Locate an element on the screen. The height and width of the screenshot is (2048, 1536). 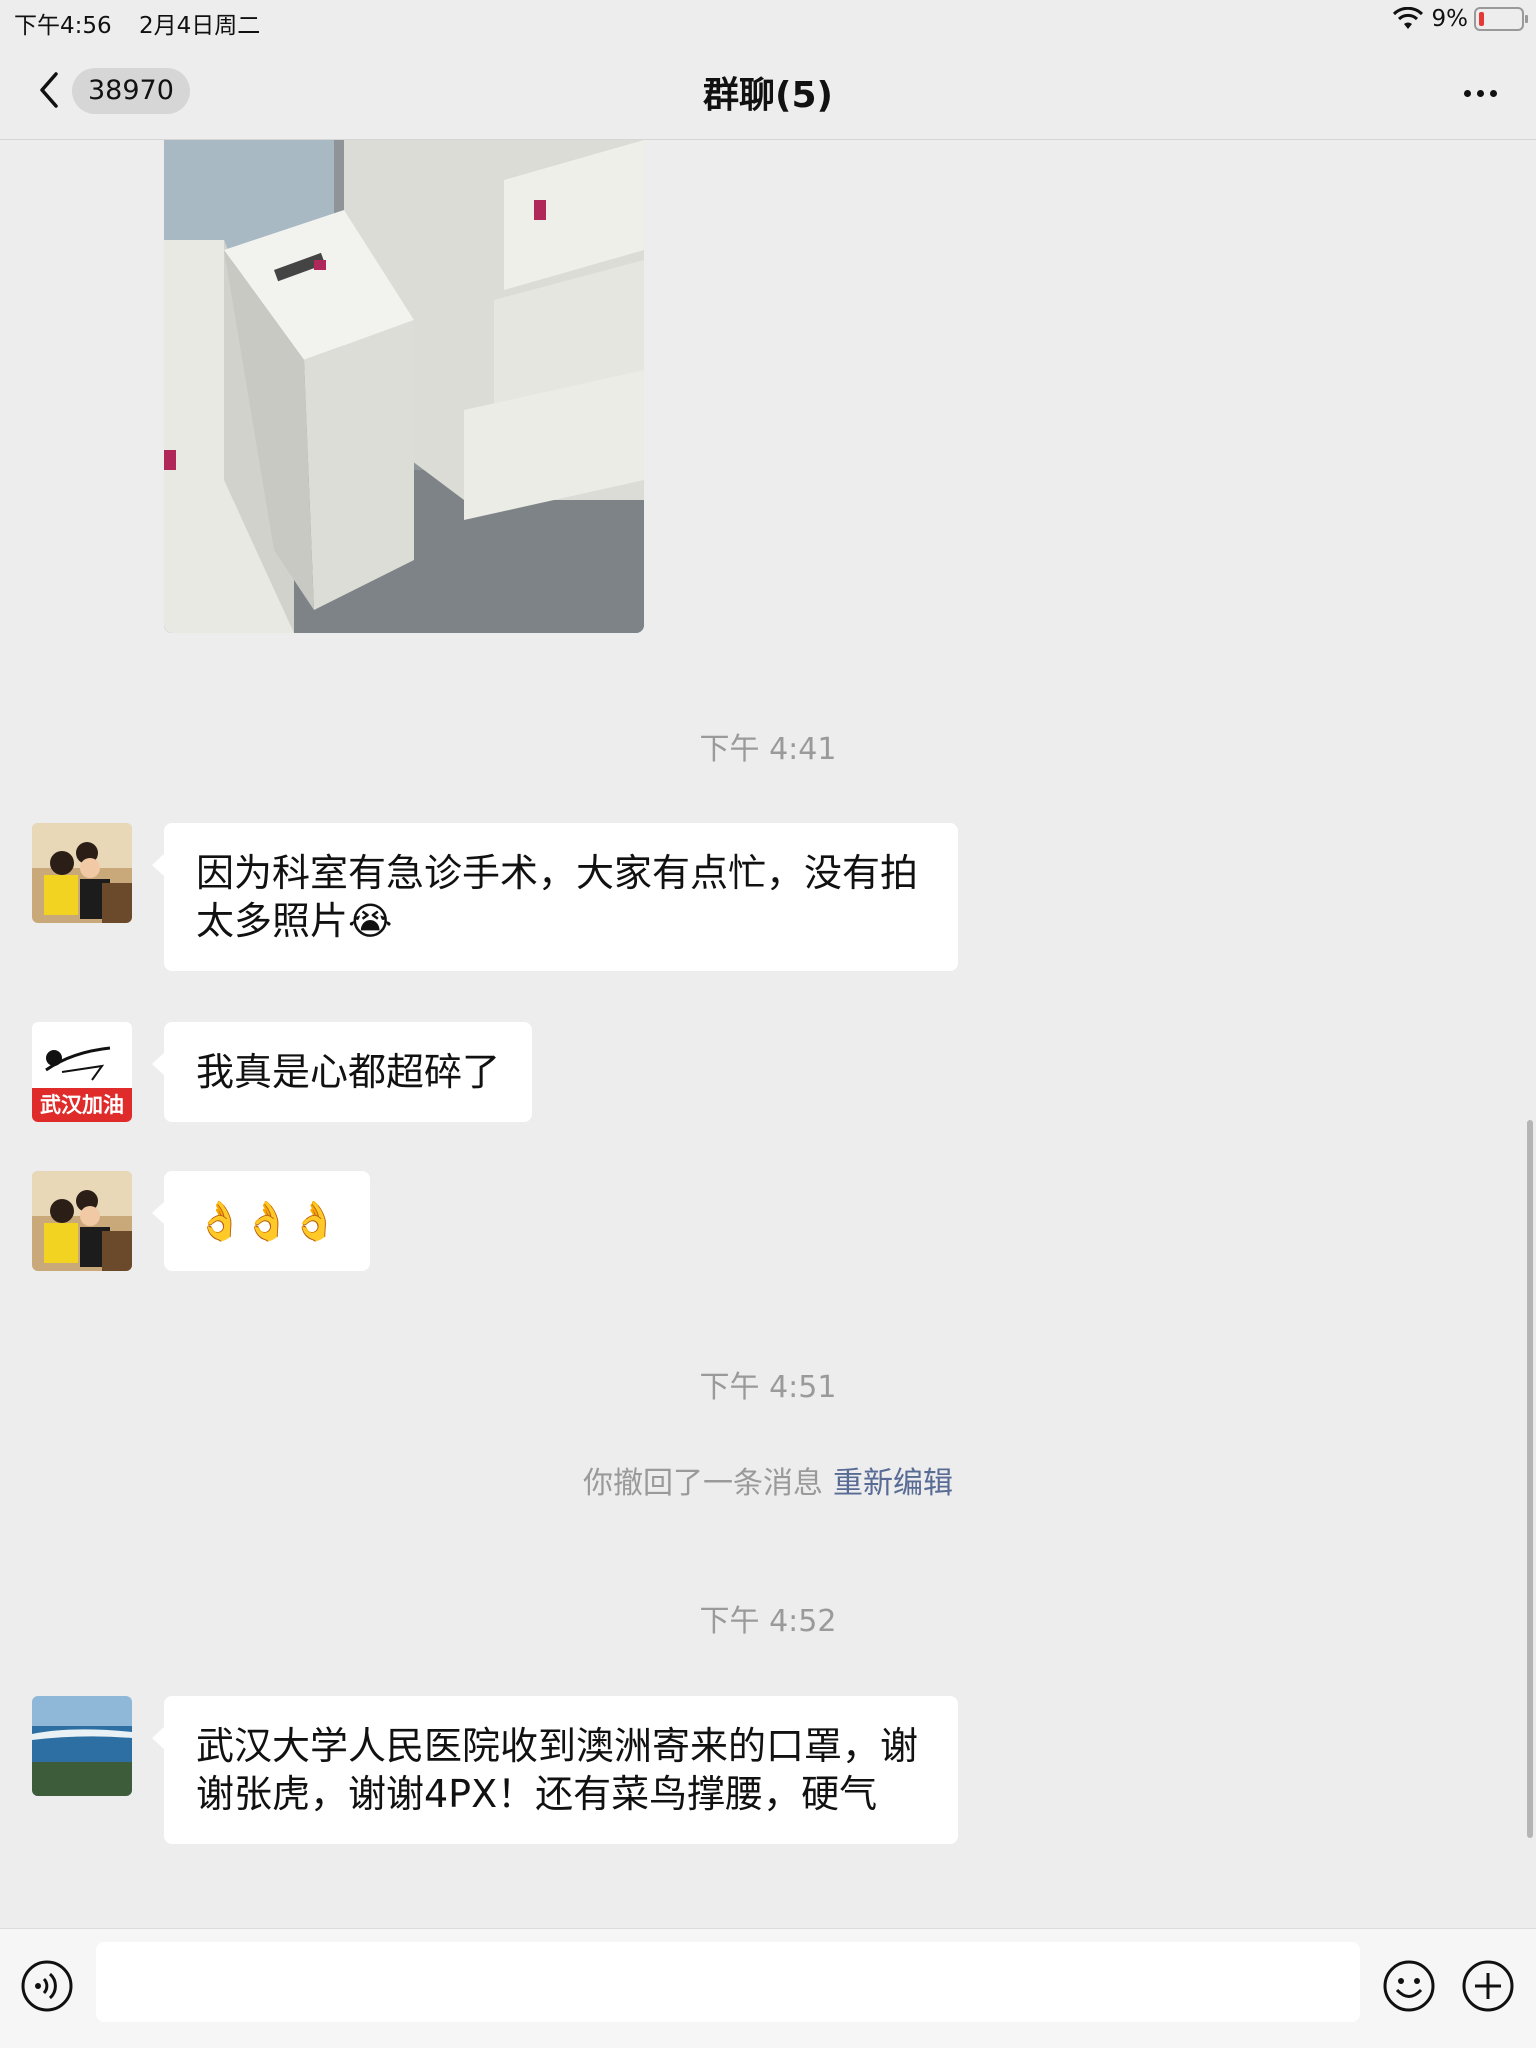
timestamp: 下午 4:41 is located at coordinates (768, 749).